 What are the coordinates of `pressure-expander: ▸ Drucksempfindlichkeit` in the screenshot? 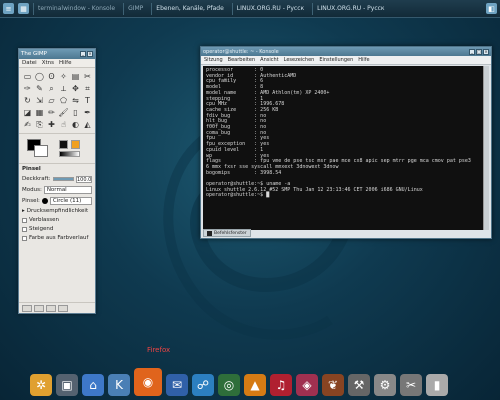 It's located at (57, 211).